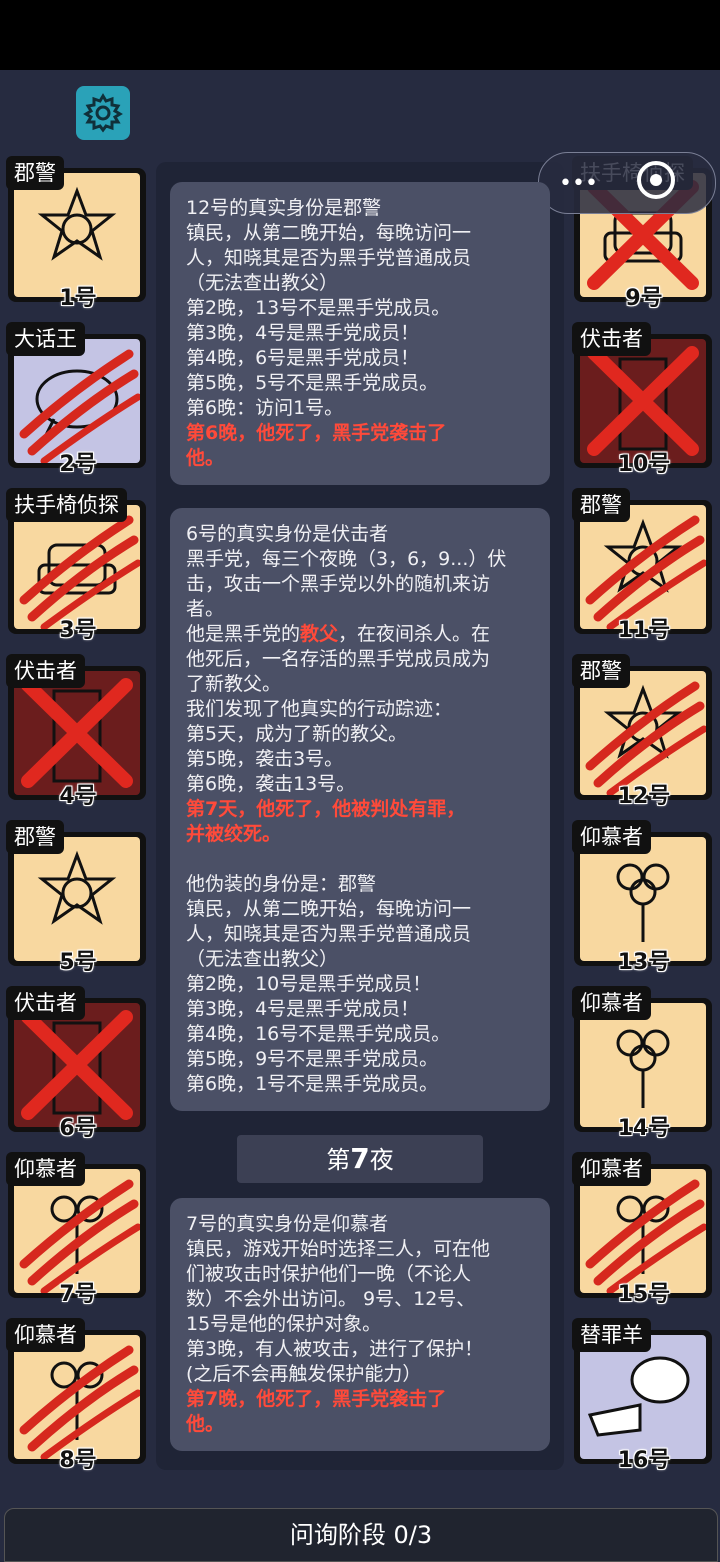  I want to click on close-target-icon, so click(656, 180).